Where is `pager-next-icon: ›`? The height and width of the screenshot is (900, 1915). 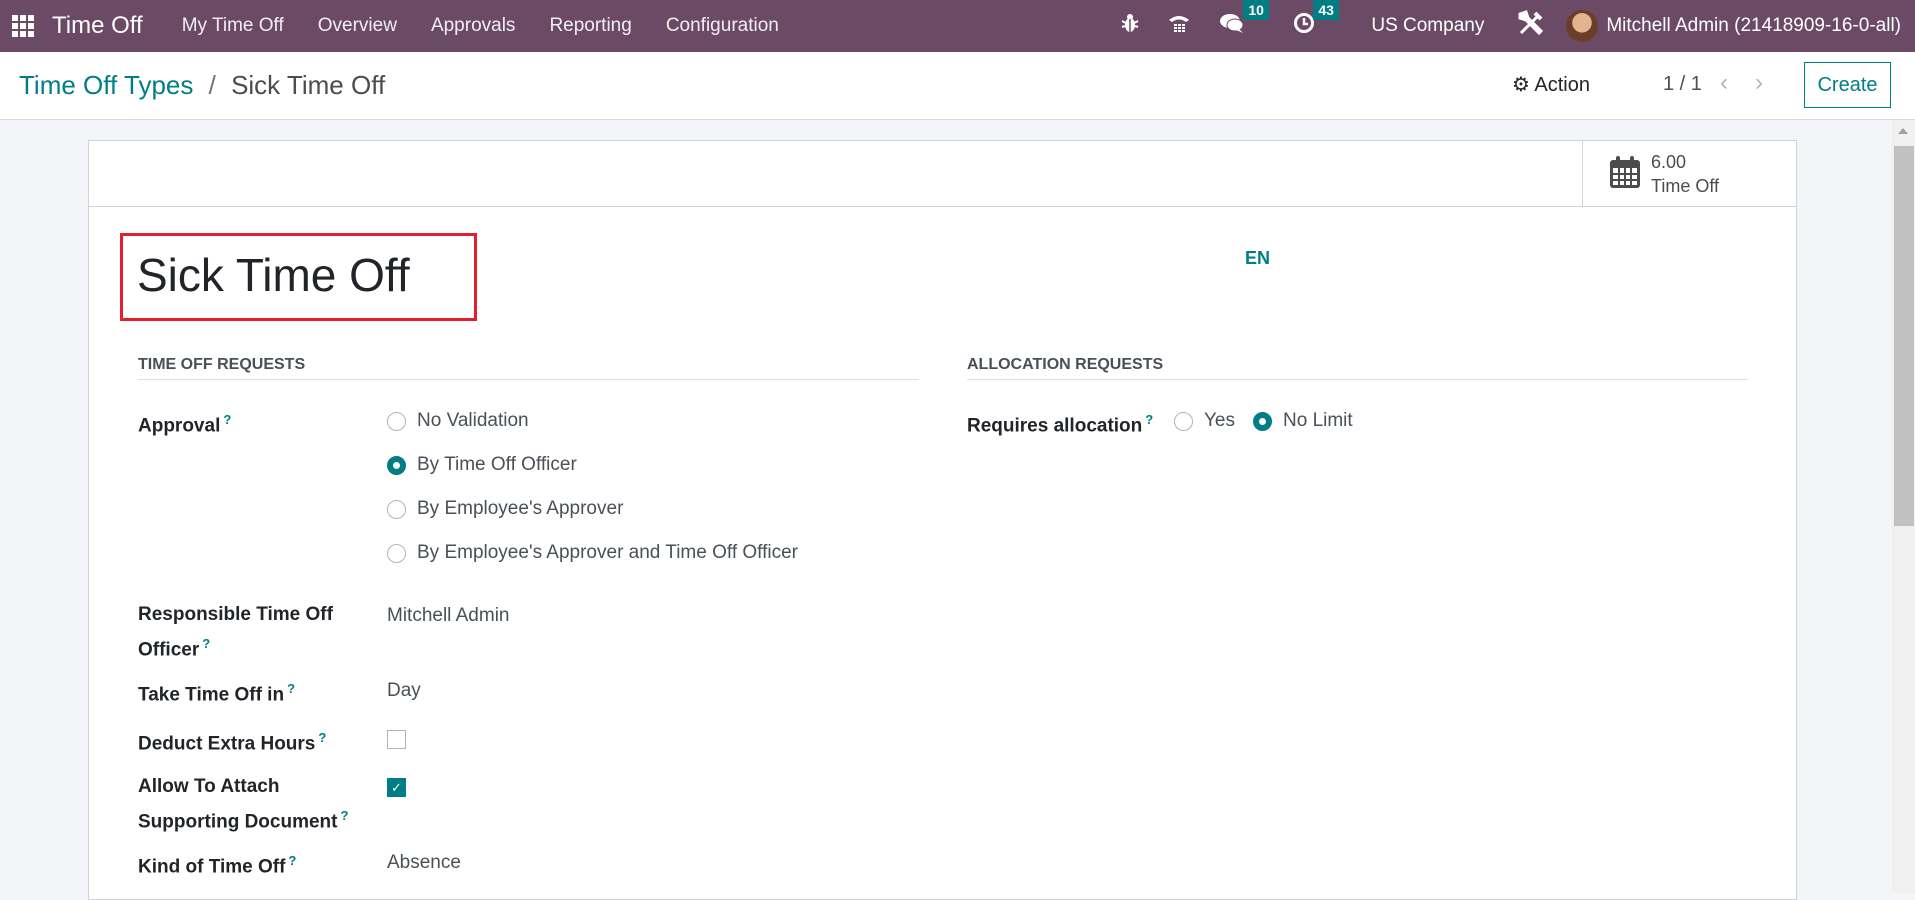
pager-next-icon: › is located at coordinates (1759, 83).